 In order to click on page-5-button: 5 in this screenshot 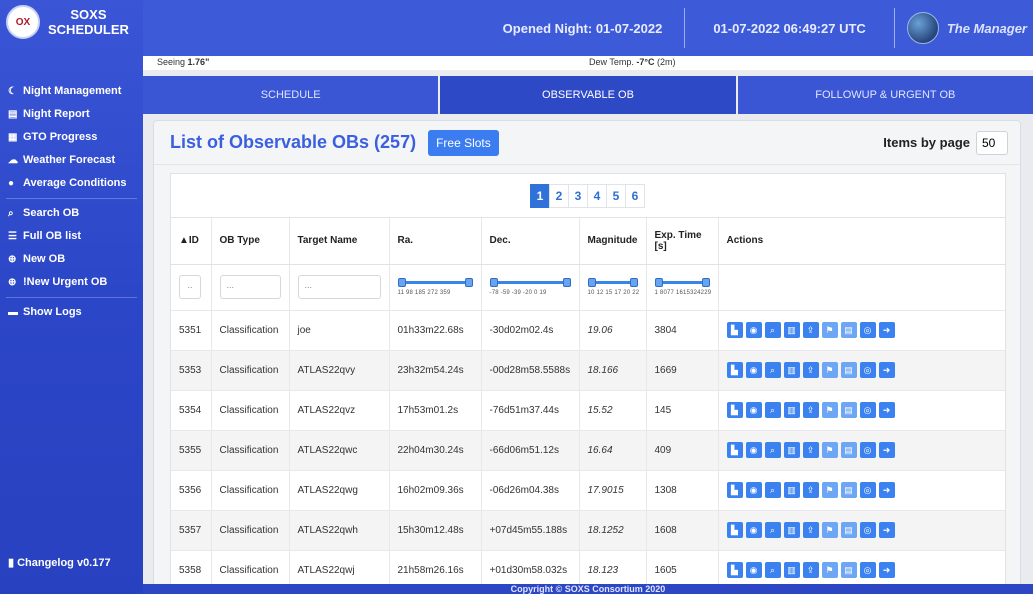, I will do `click(616, 195)`.